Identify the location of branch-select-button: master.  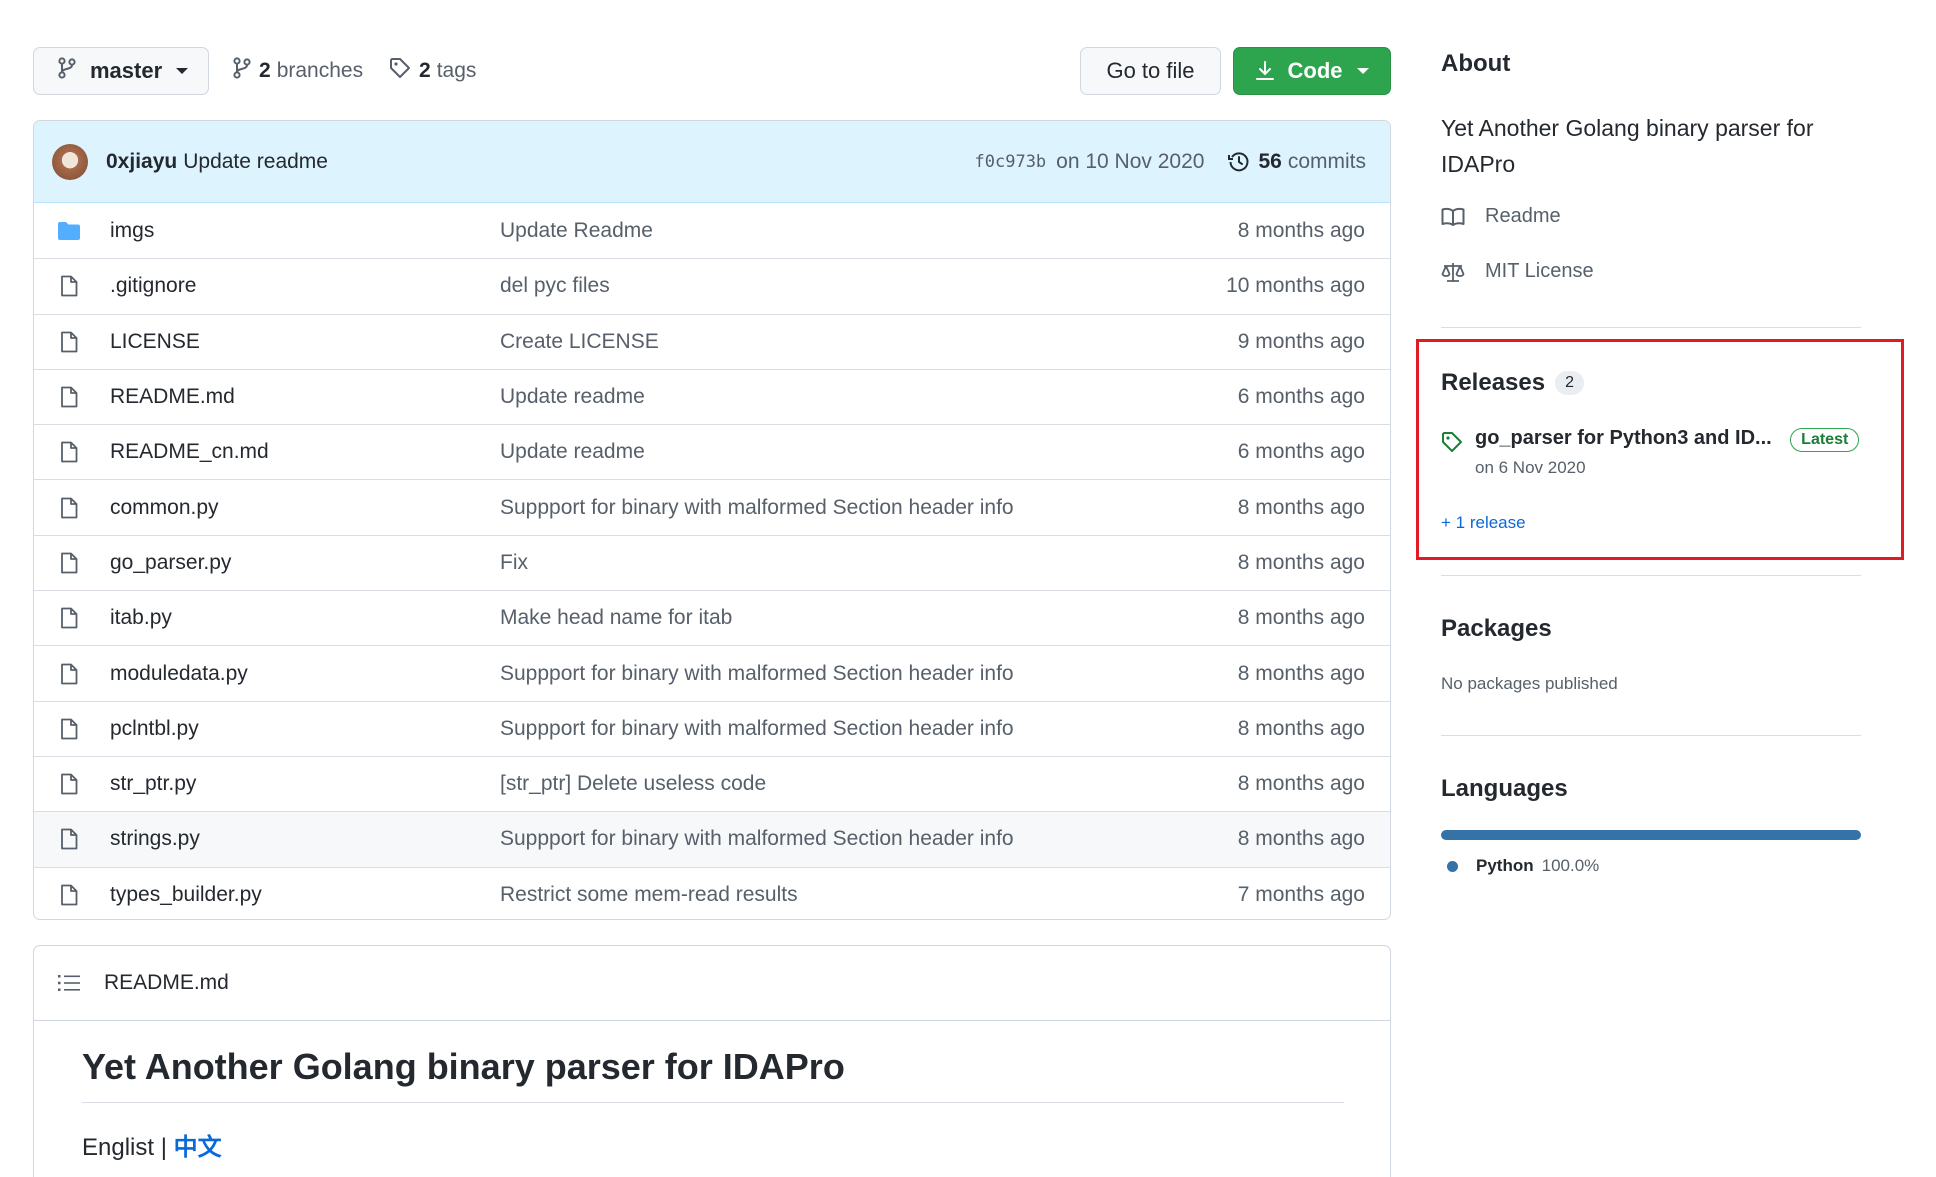
(121, 71).